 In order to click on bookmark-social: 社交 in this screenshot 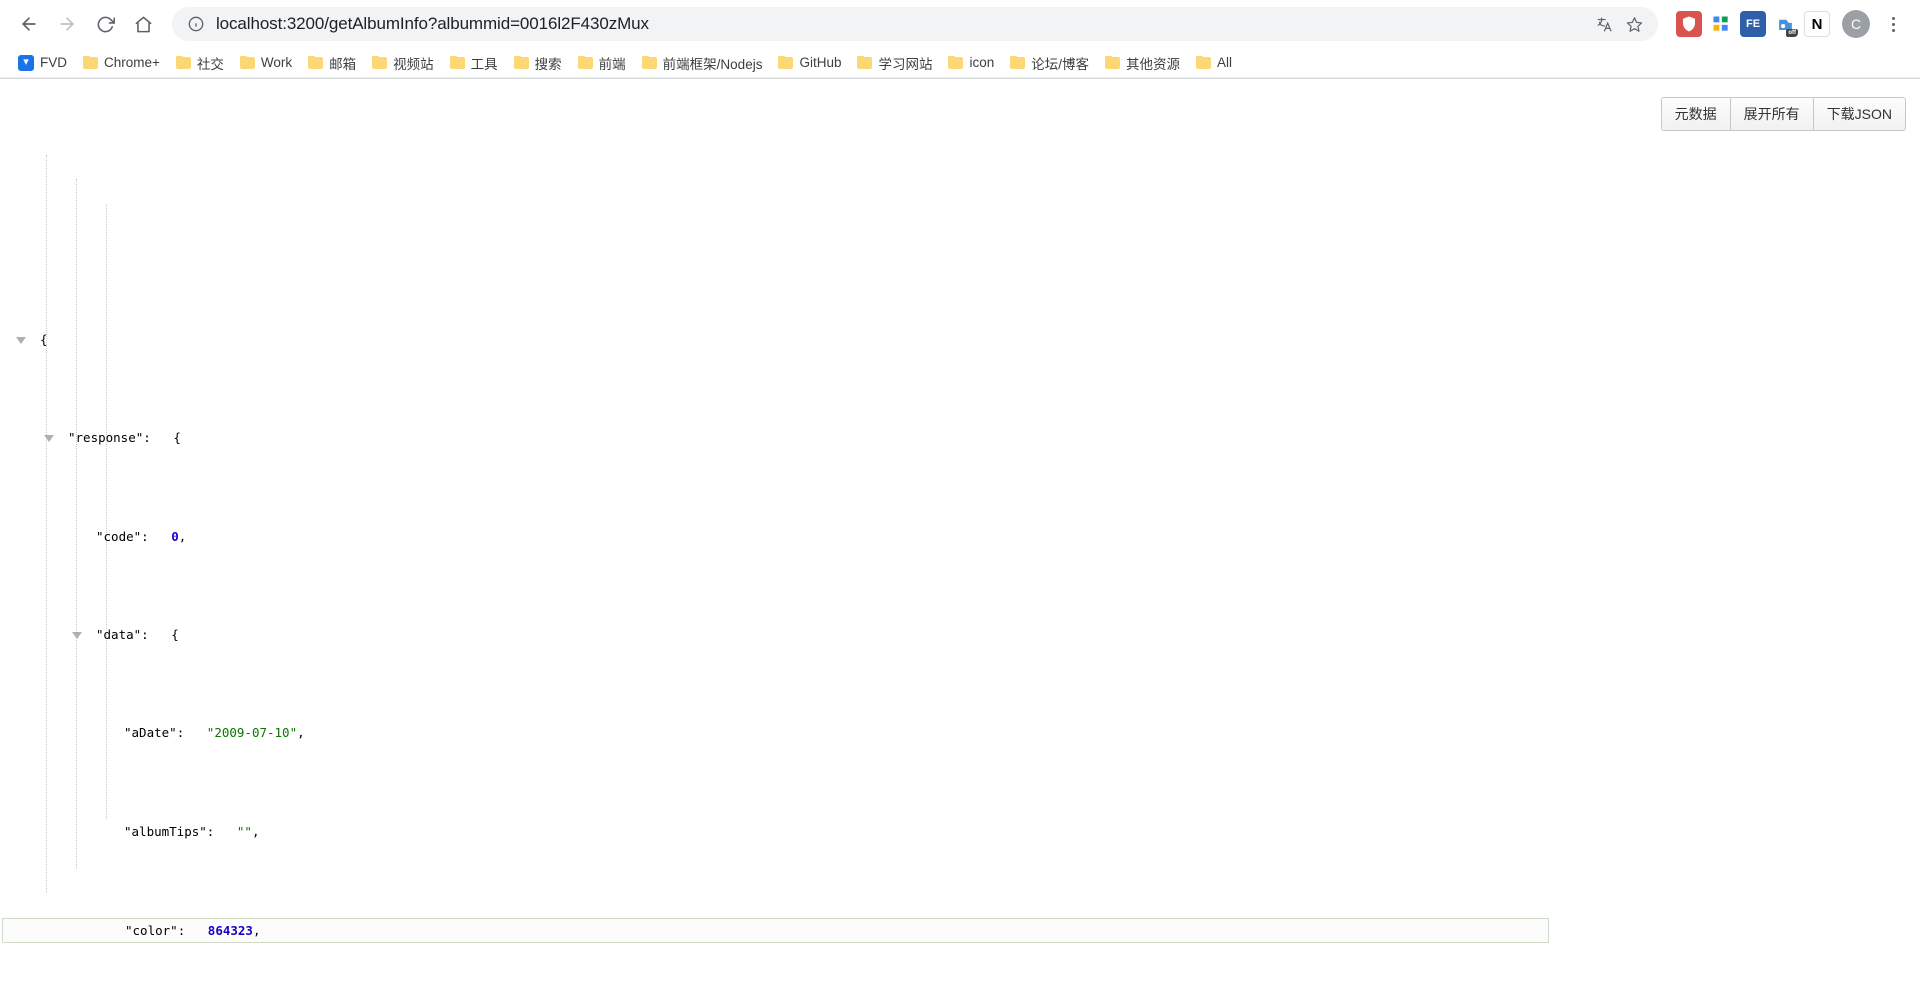, I will do `click(200, 63)`.